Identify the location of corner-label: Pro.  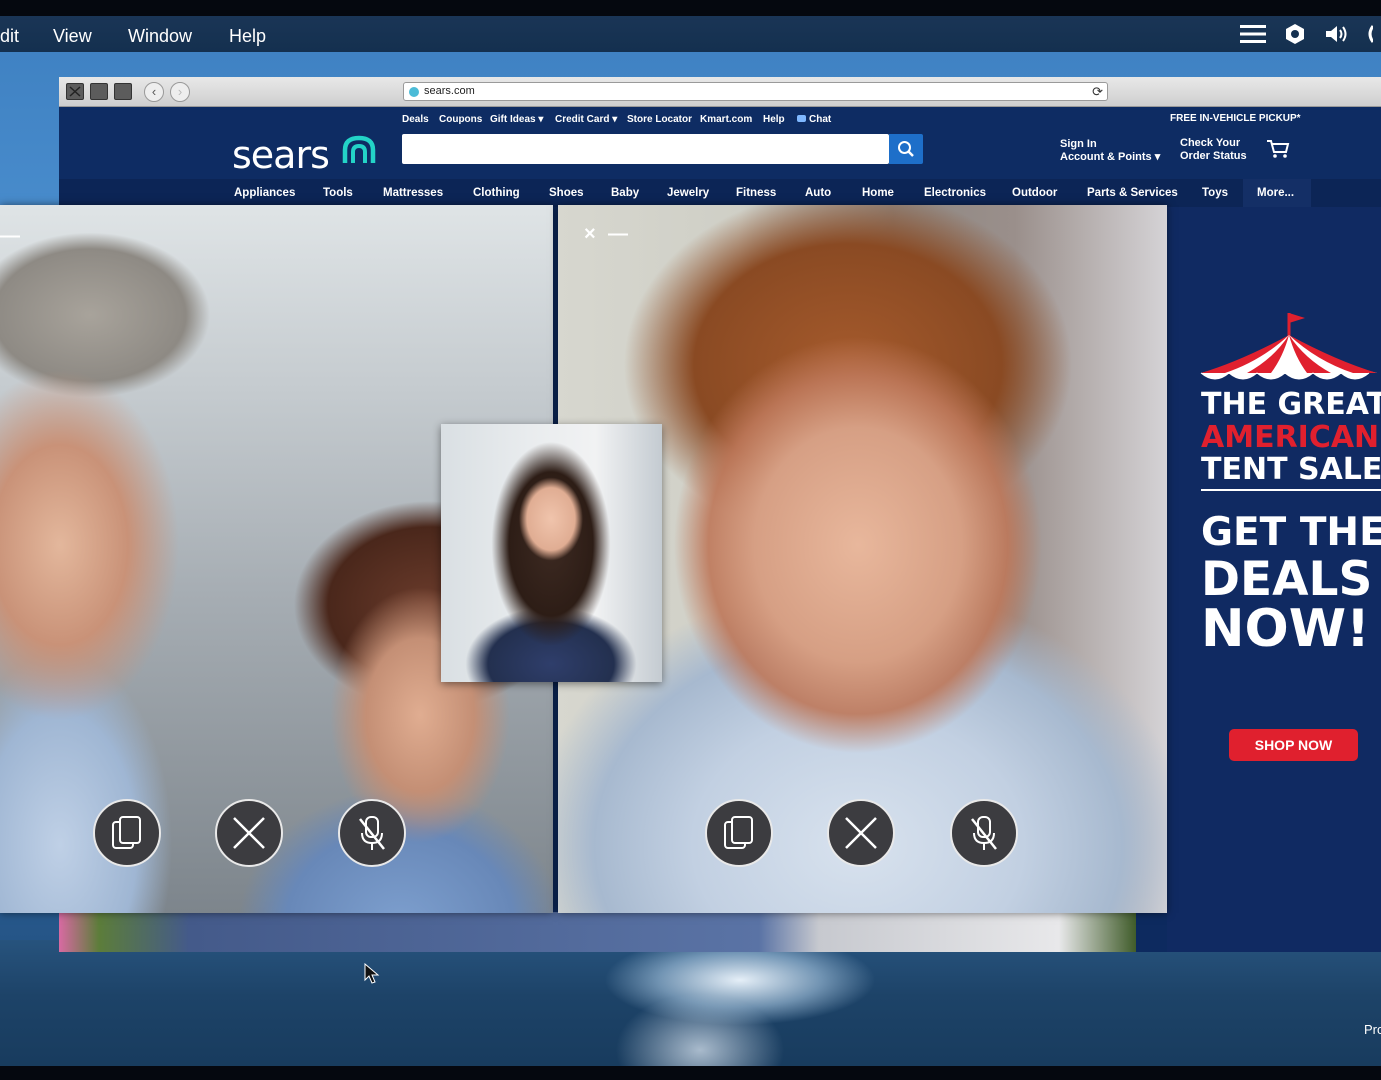
(1372, 1029).